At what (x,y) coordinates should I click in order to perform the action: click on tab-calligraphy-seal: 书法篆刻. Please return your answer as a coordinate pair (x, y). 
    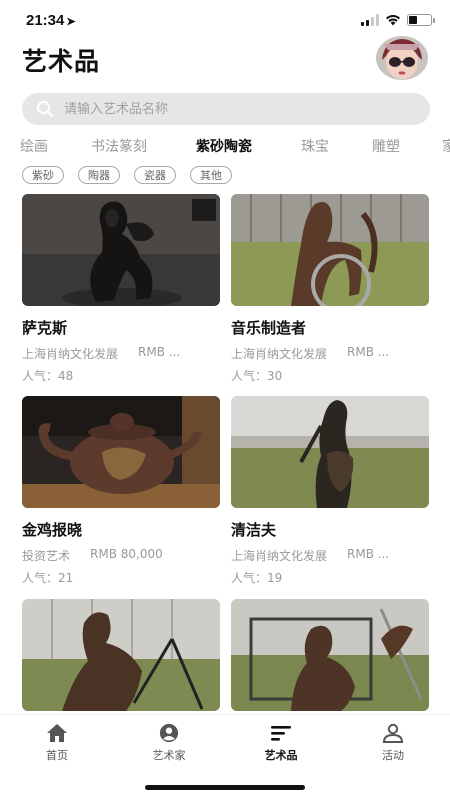
    Looking at the image, I should click on (119, 146).